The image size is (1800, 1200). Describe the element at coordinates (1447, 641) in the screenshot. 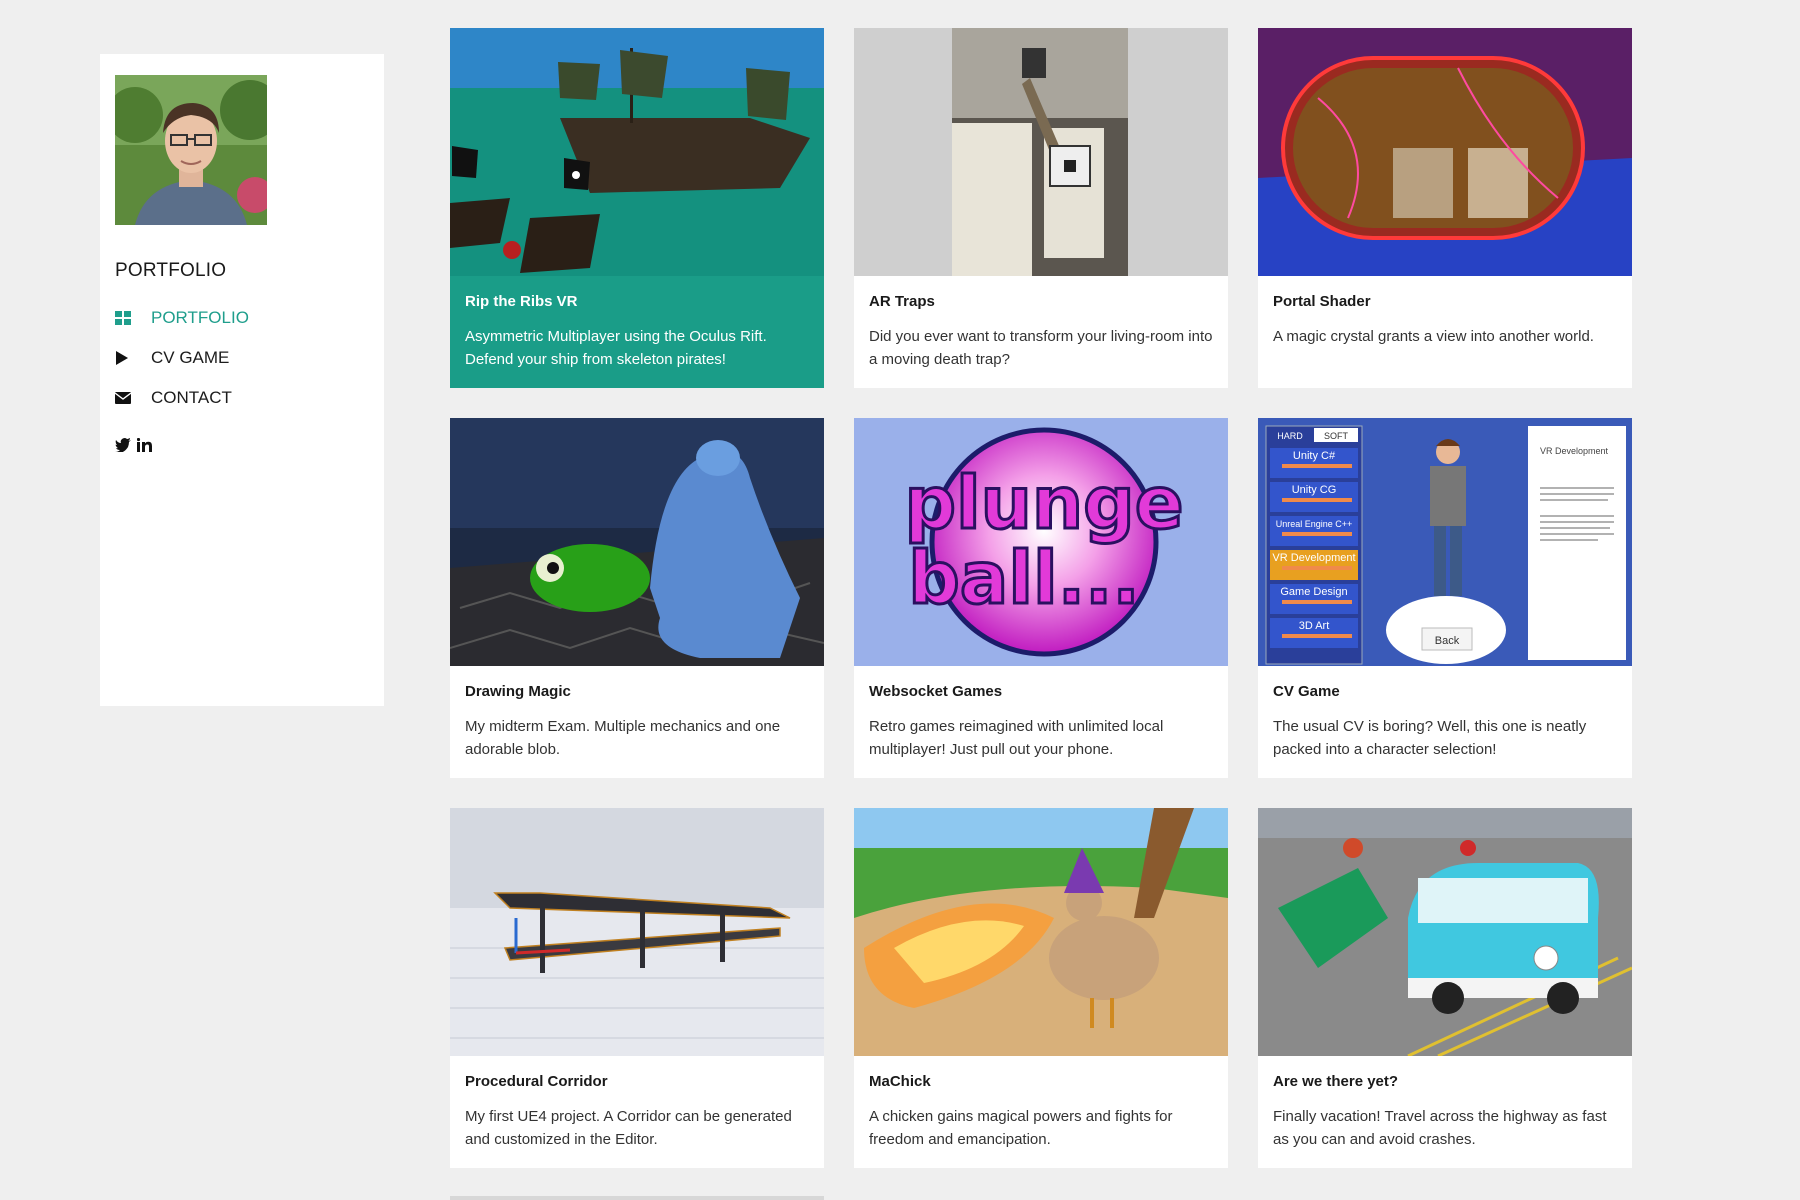

I see `cv-back-button: Back` at that location.